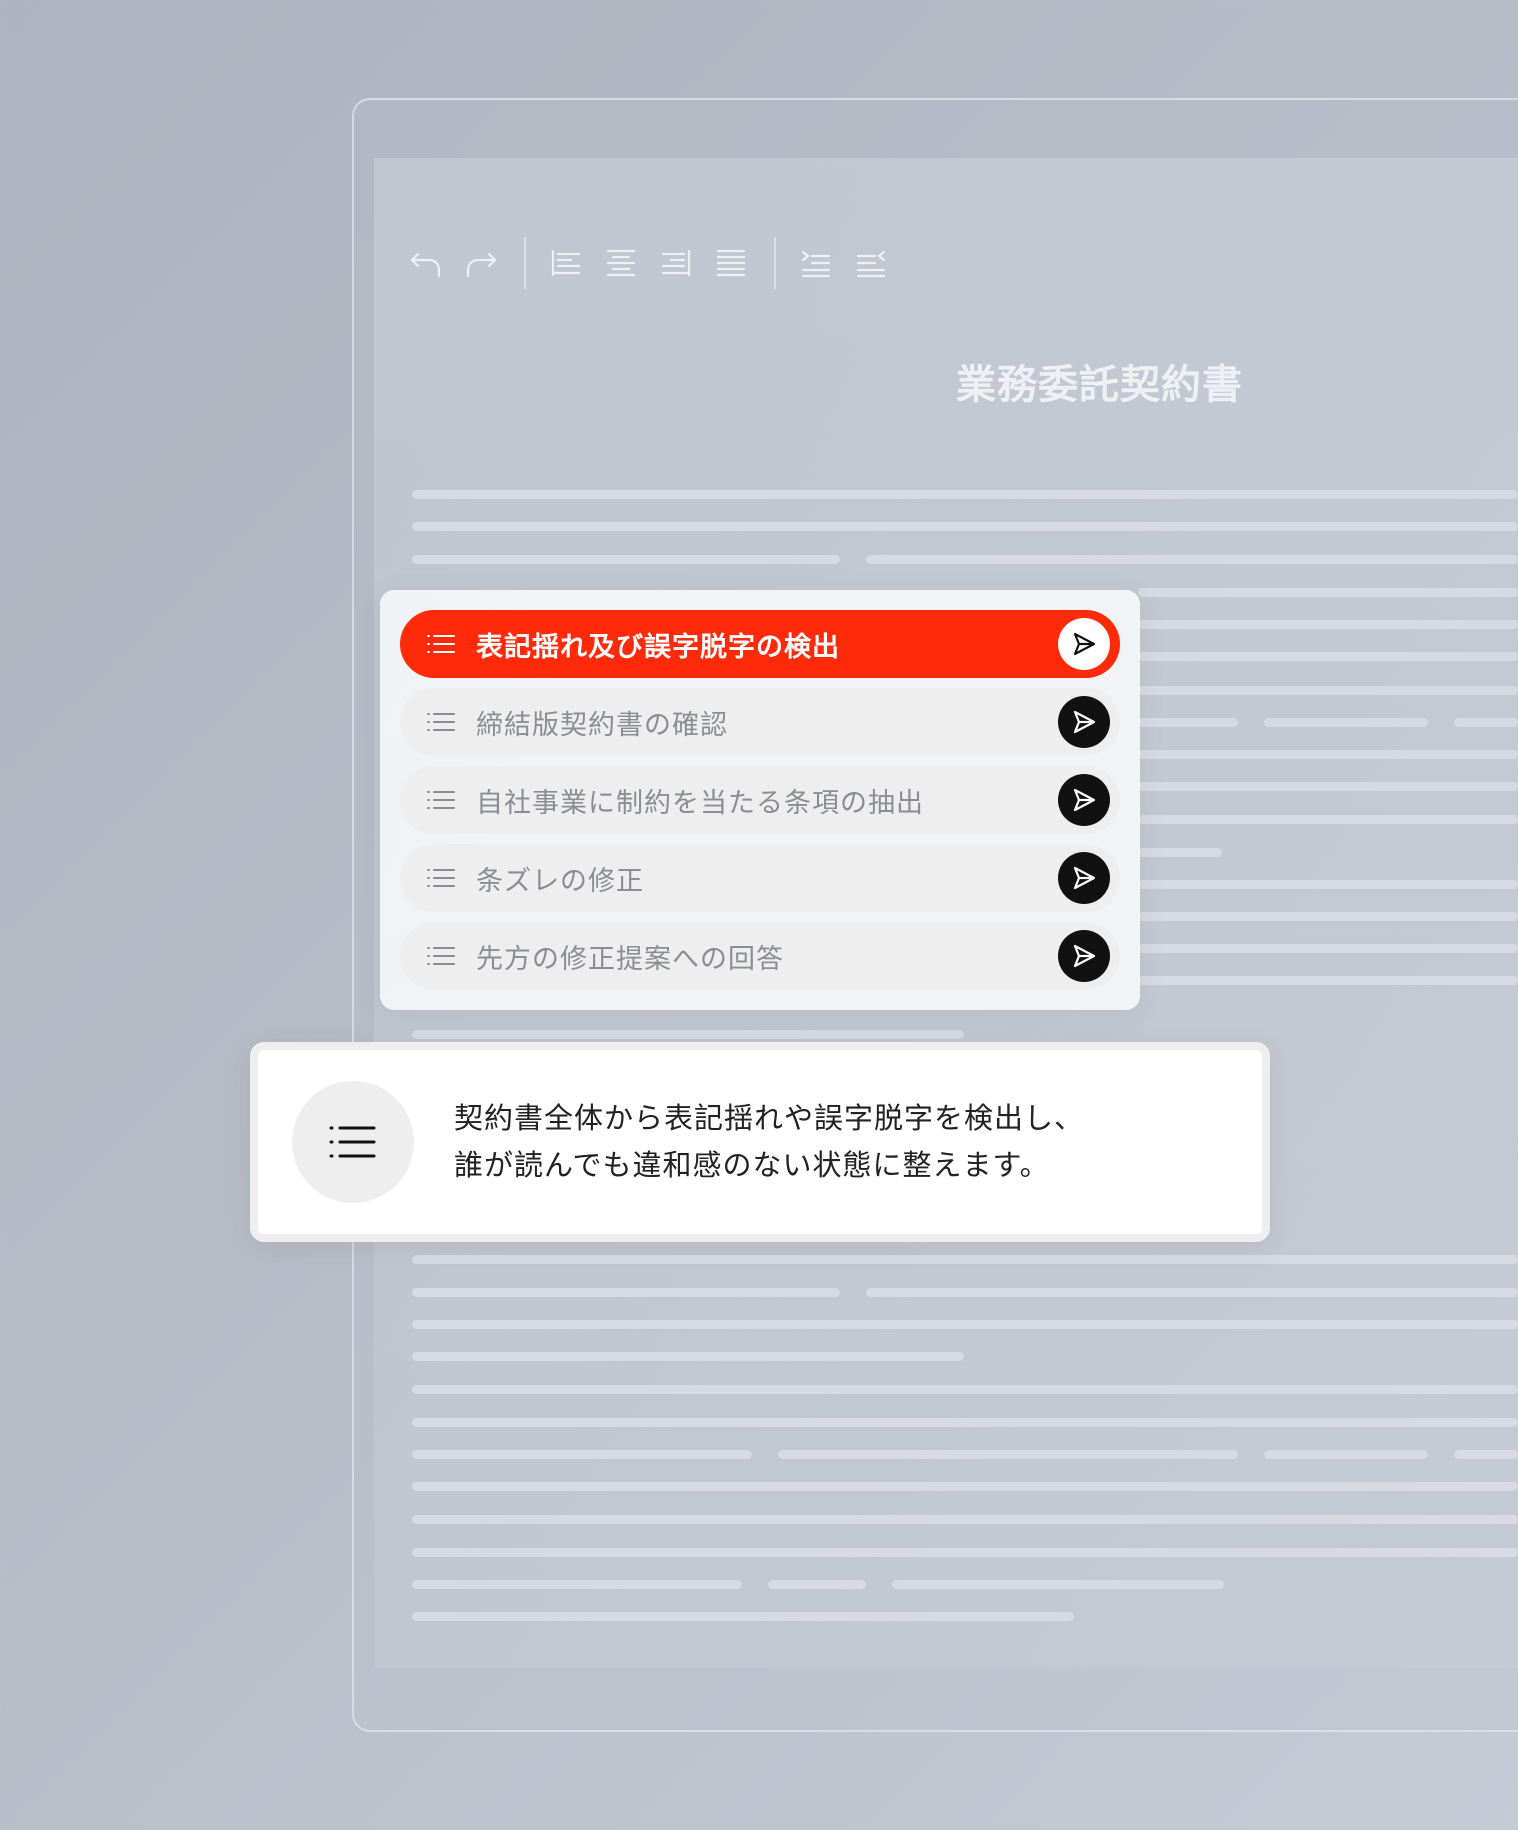 This screenshot has height=1830, width=1518. Describe the element at coordinates (630, 959) in the screenshot. I see `suggestion-label: 先方の修正提案への回答` at that location.